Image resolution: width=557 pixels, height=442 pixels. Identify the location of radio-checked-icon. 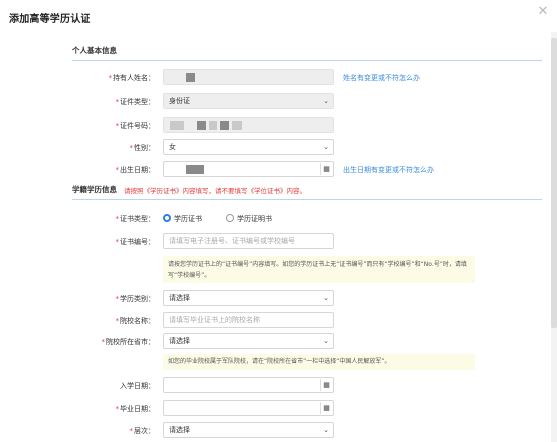
(167, 218).